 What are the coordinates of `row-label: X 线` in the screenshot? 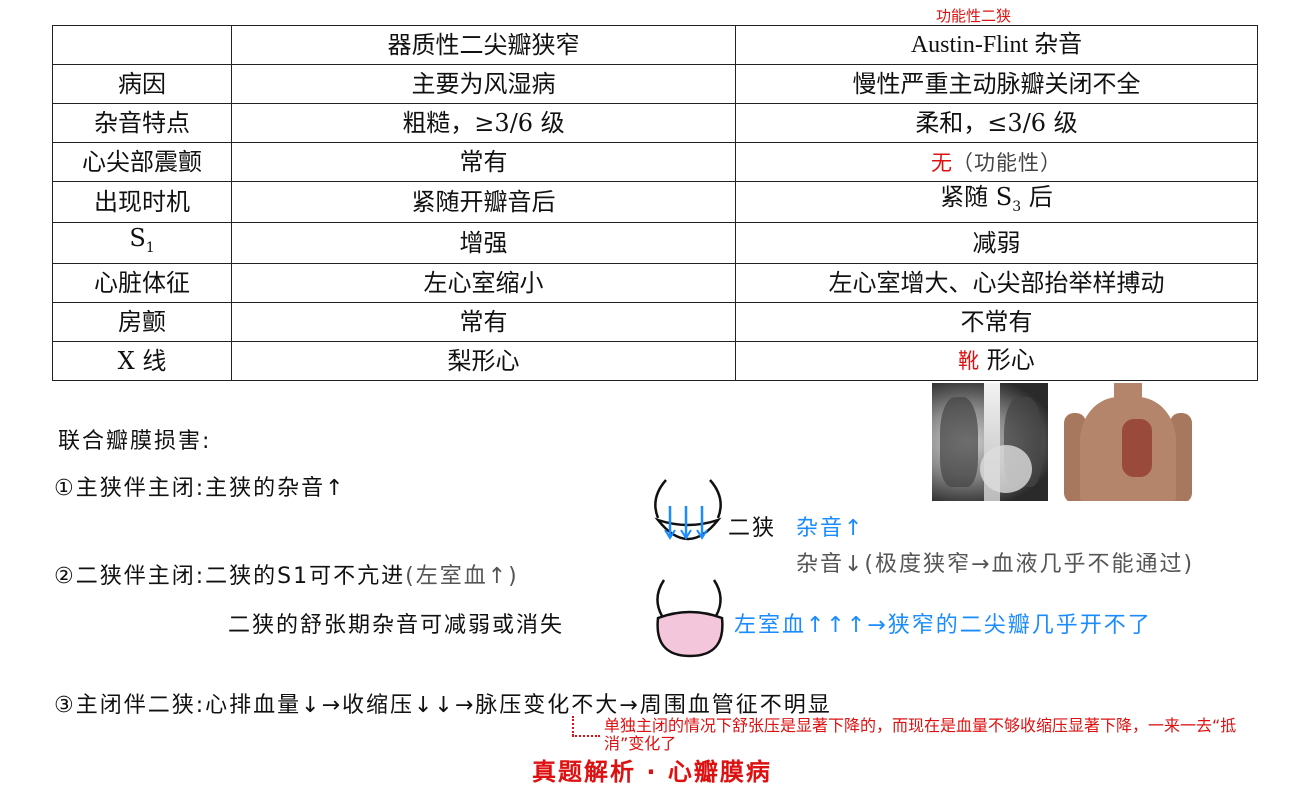 It's located at (142, 360).